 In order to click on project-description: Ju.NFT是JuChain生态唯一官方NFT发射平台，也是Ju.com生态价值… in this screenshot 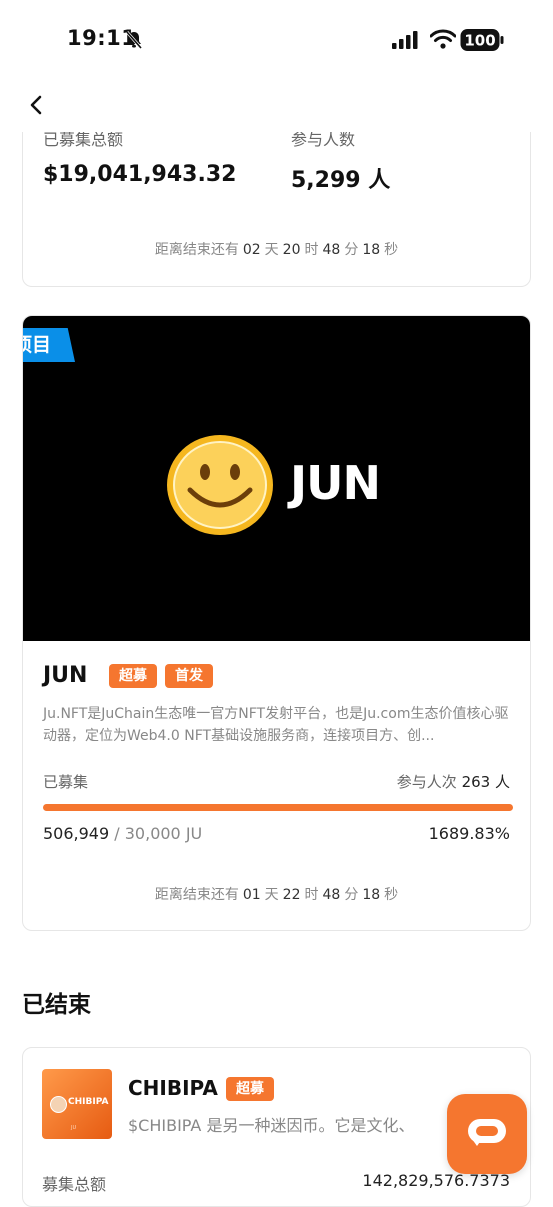, I will do `click(276, 725)`.